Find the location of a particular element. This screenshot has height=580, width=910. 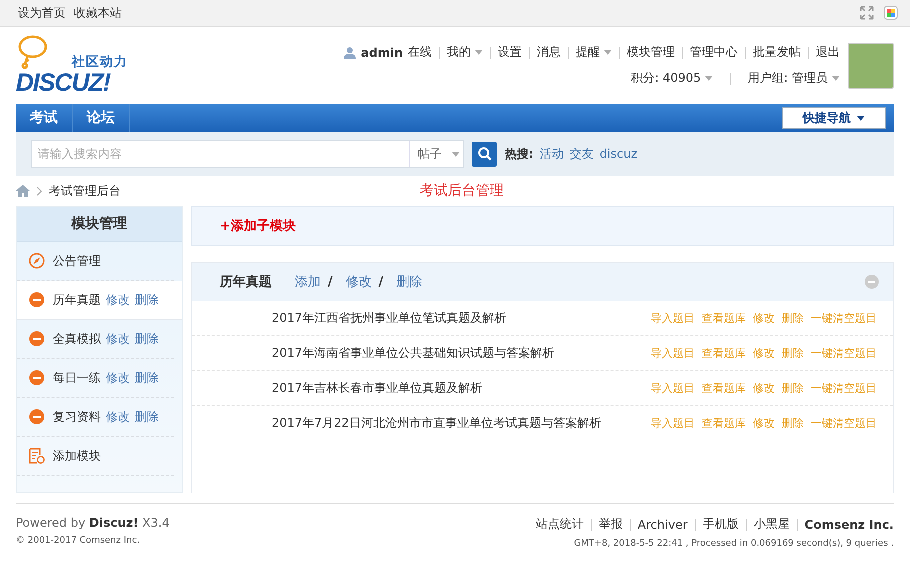

sidebar-item: 添加模块 is located at coordinates (95, 456).